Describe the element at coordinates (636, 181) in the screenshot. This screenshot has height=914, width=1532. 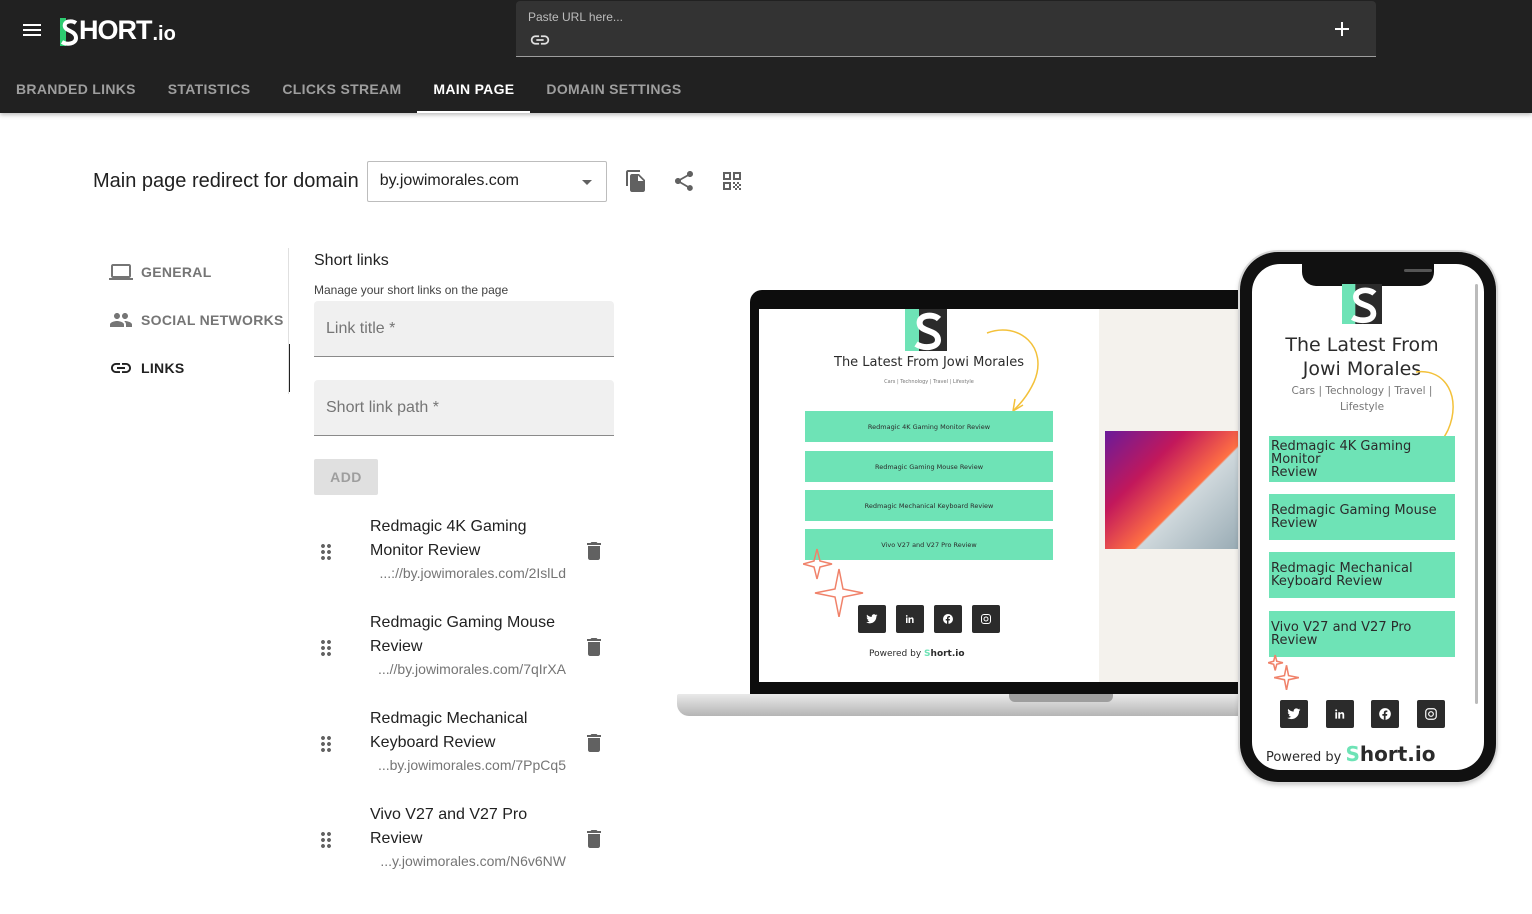
I see `copy-icon` at that location.